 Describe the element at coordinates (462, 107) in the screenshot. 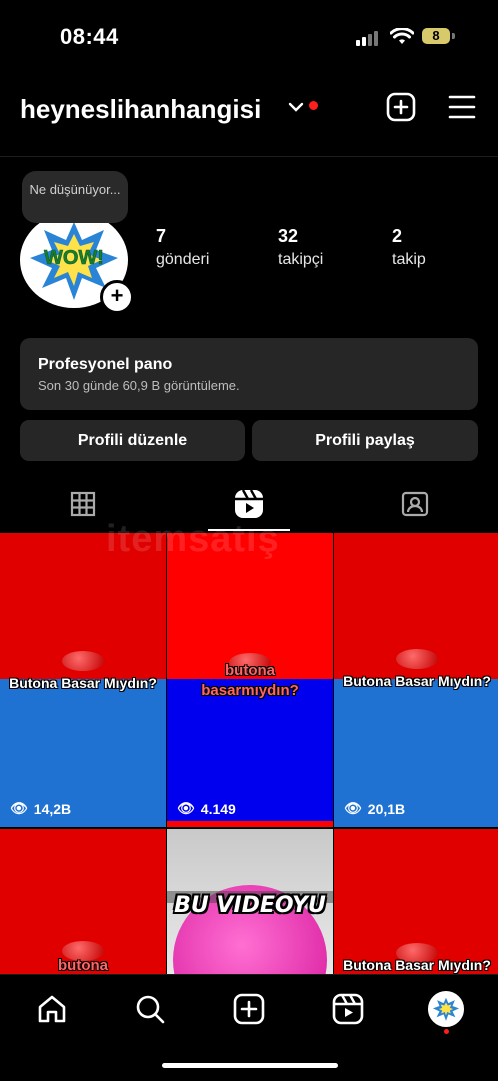

I see `menu-icon` at that location.